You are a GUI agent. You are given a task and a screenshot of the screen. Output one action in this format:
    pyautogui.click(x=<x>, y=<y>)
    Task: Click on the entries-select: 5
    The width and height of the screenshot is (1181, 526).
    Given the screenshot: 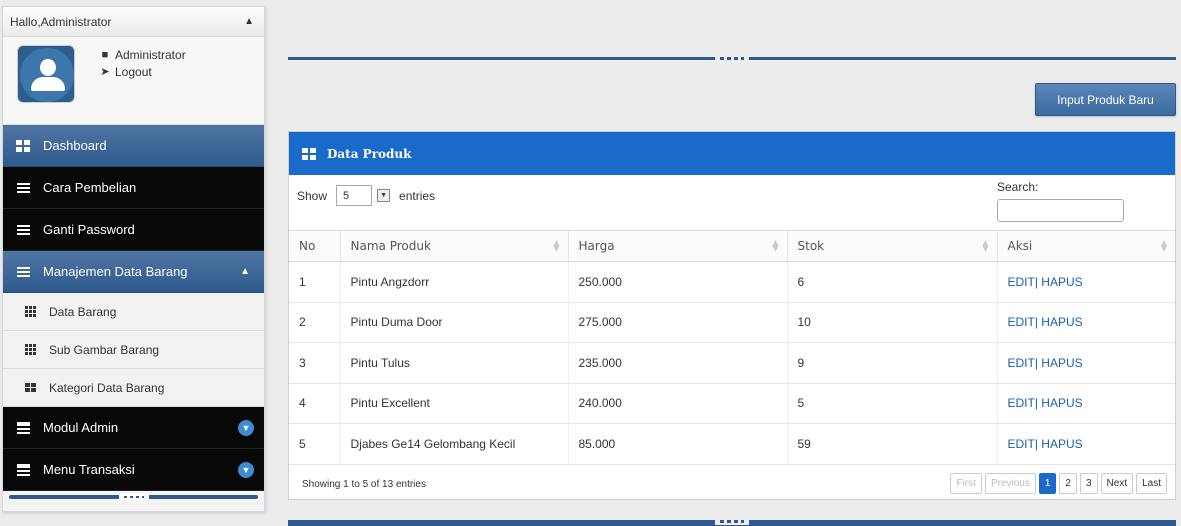 What is the action you would take?
    pyautogui.click(x=354, y=195)
    